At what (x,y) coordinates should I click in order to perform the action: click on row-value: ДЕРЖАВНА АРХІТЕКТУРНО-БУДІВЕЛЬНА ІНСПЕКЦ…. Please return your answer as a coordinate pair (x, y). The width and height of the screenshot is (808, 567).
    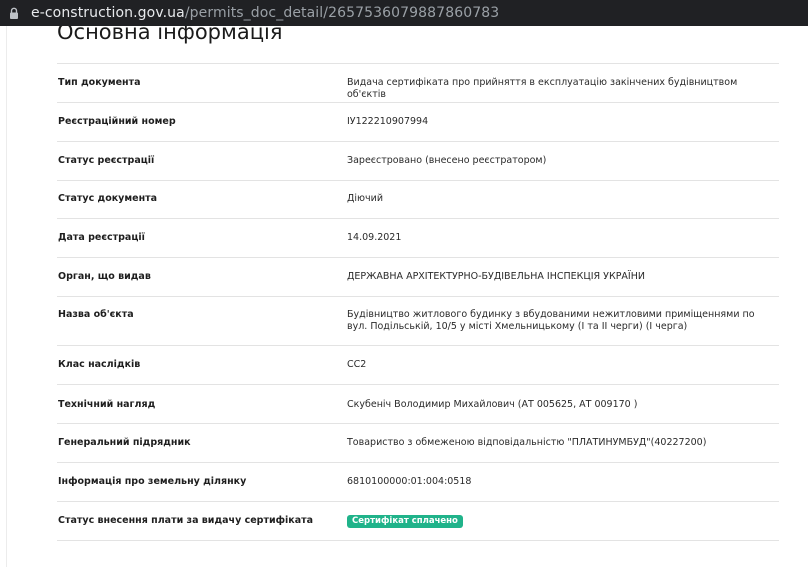
    Looking at the image, I should click on (496, 276).